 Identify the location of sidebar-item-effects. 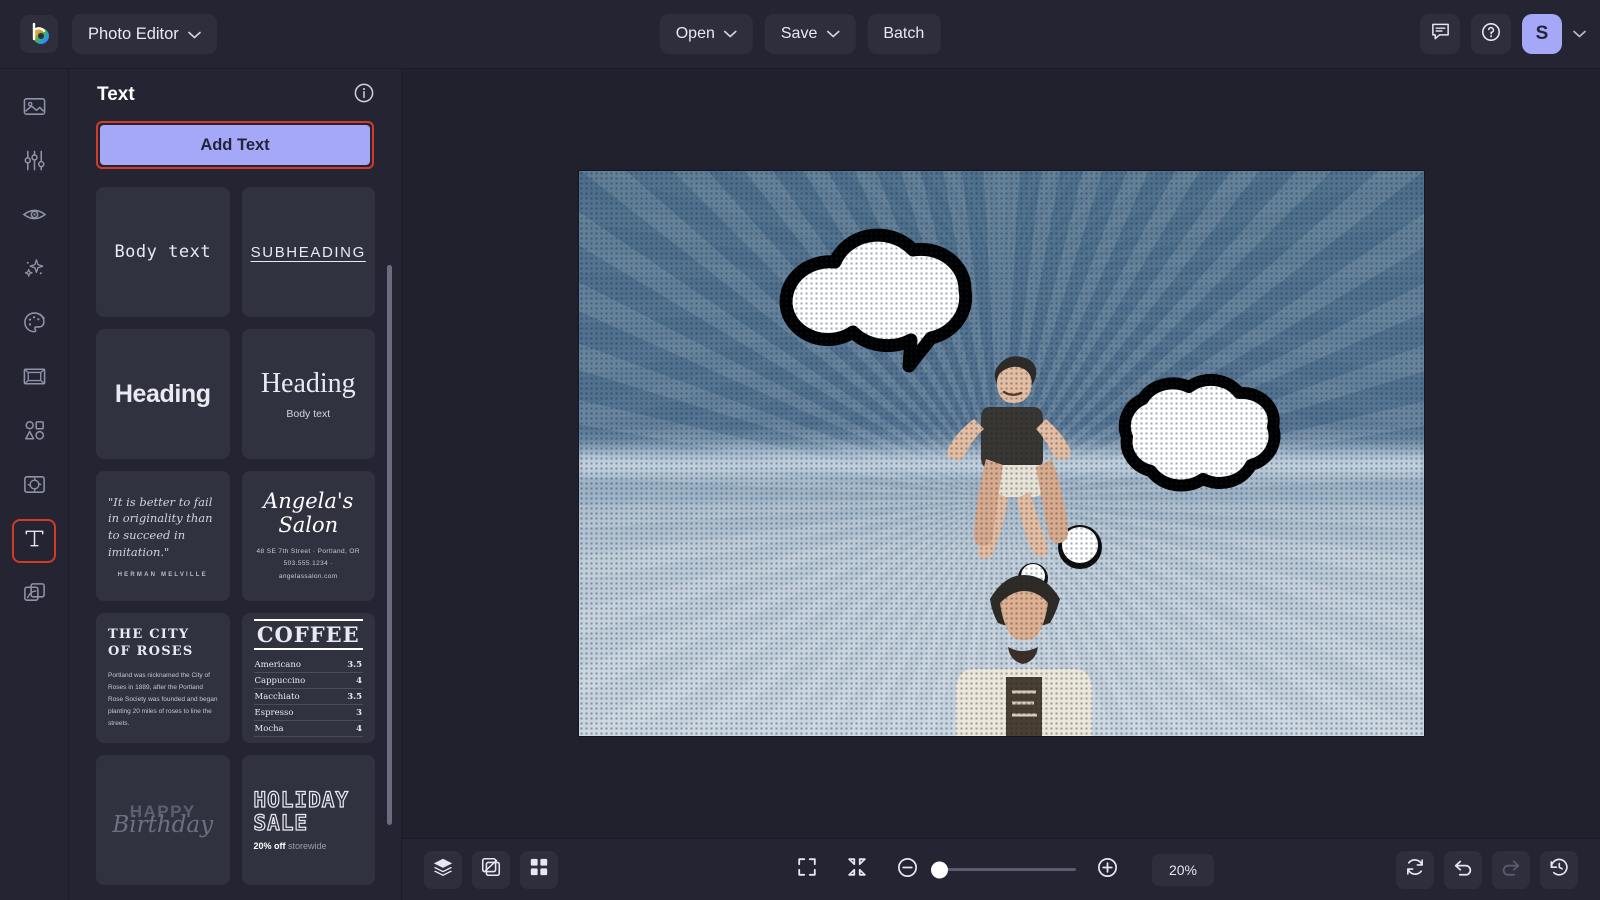
(34, 271).